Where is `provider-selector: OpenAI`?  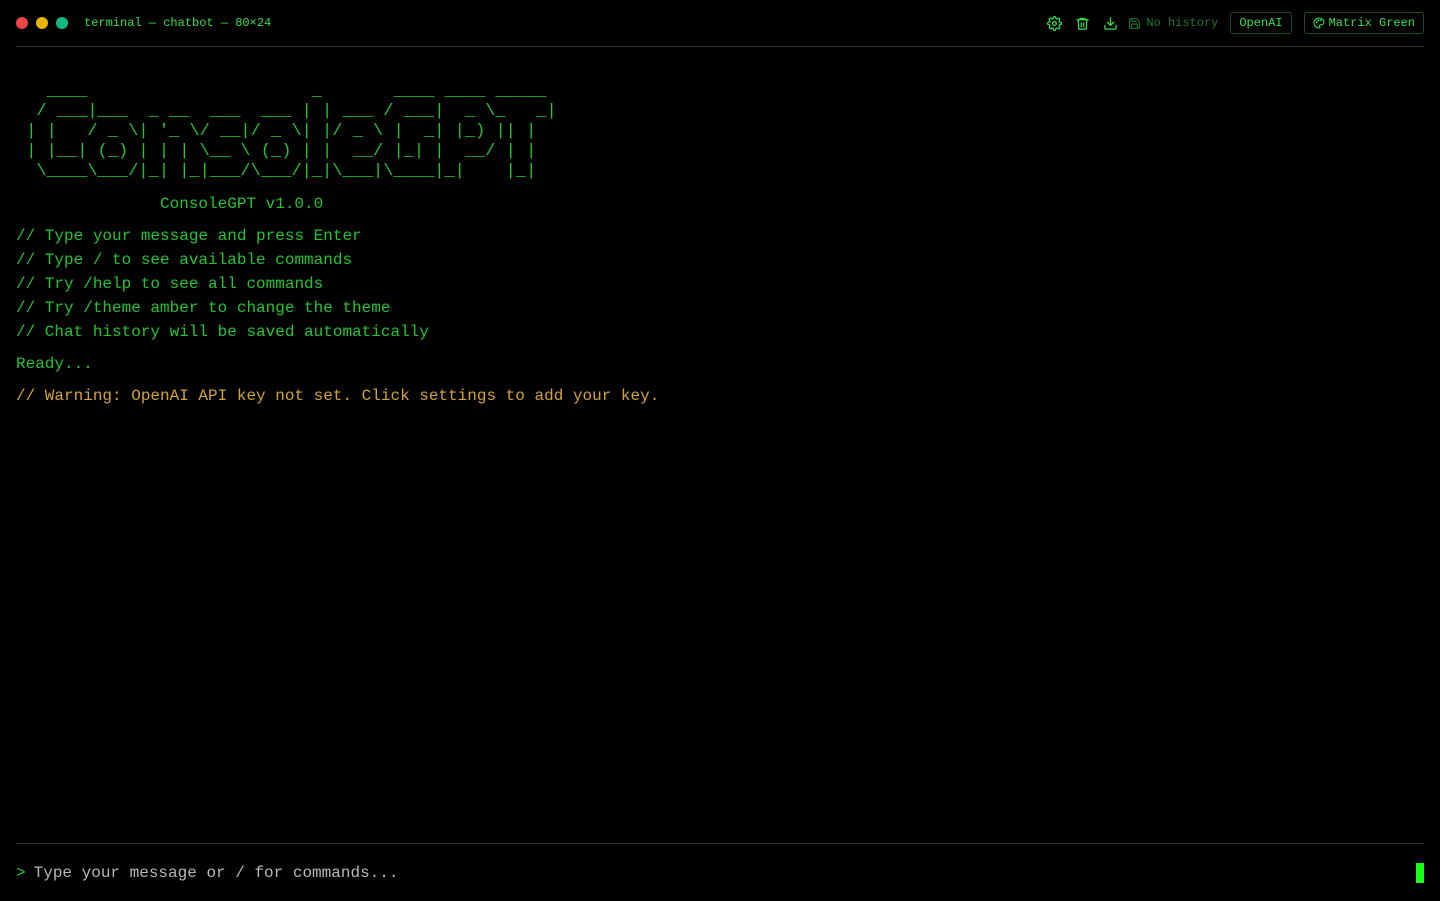
provider-selector: OpenAI is located at coordinates (1261, 23).